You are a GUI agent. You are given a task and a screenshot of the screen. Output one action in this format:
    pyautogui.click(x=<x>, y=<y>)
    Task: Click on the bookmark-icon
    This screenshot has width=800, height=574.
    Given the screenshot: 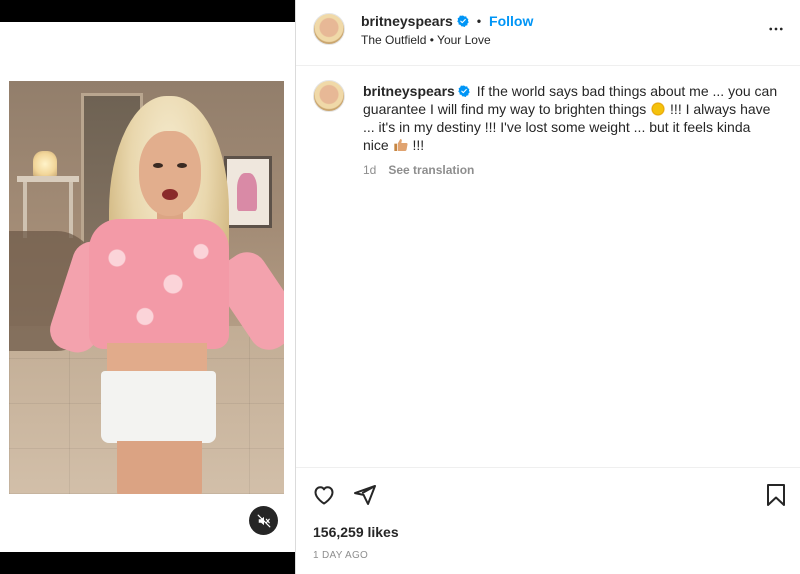 What is the action you would take?
    pyautogui.click(x=776, y=495)
    